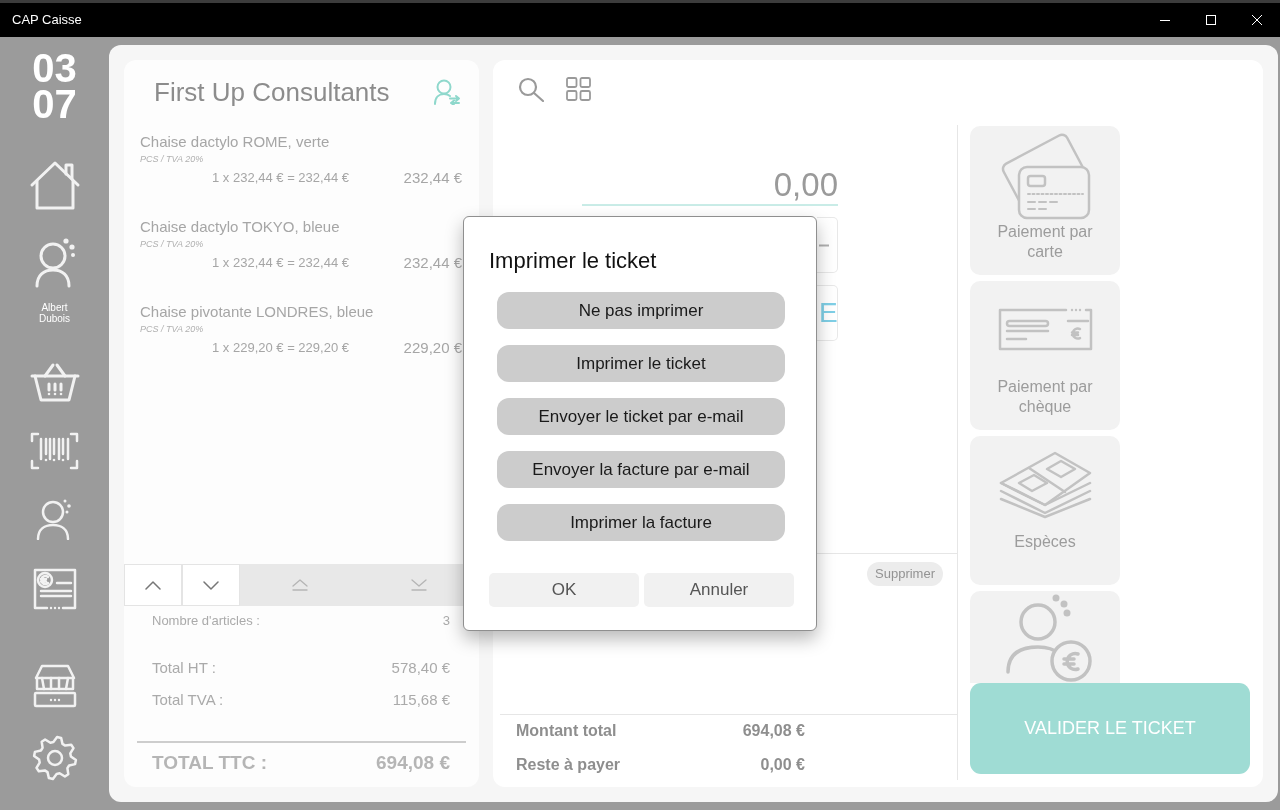  I want to click on line-amount: 229,20 €, so click(432, 348).